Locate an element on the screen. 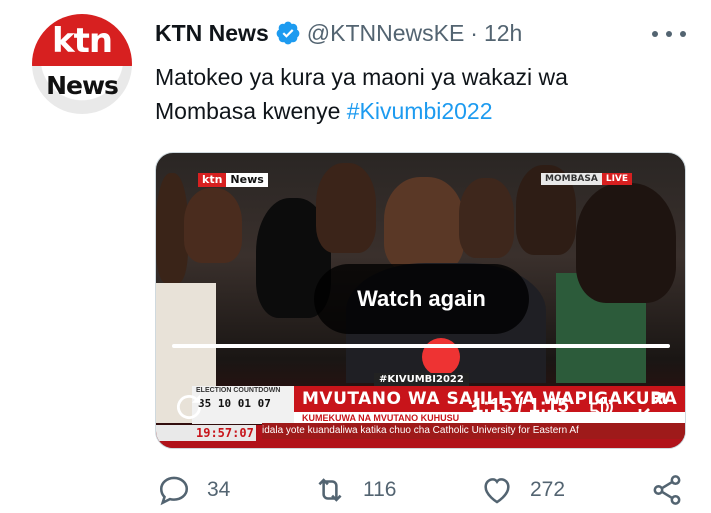 This screenshot has height=513, width=711. tweet-text-line1: Matokeo ya kura ya maoni ya wakazi wa is located at coordinates (361, 77).